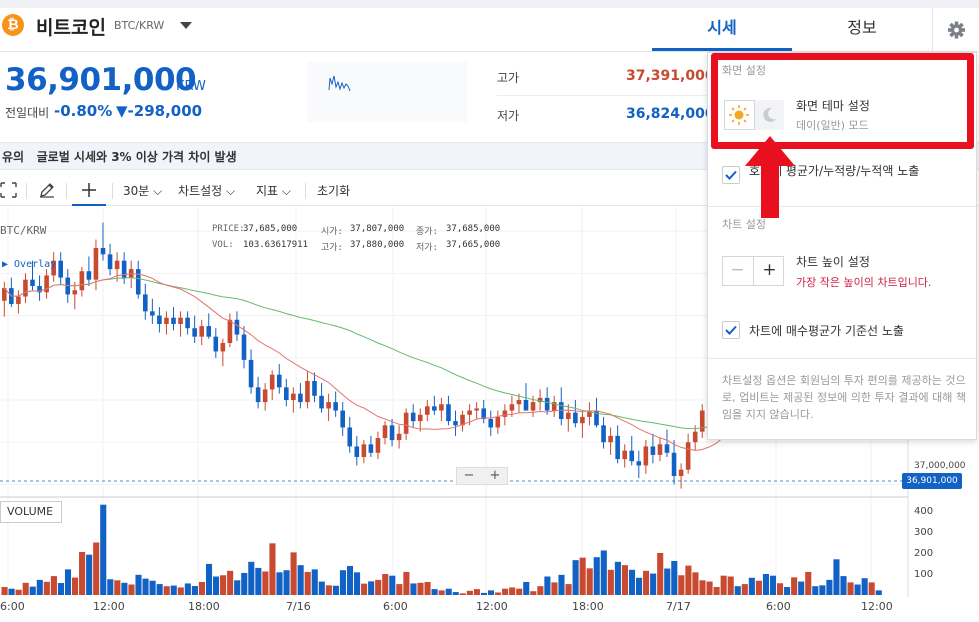  I want to click on tab-price: 시세, so click(722, 29).